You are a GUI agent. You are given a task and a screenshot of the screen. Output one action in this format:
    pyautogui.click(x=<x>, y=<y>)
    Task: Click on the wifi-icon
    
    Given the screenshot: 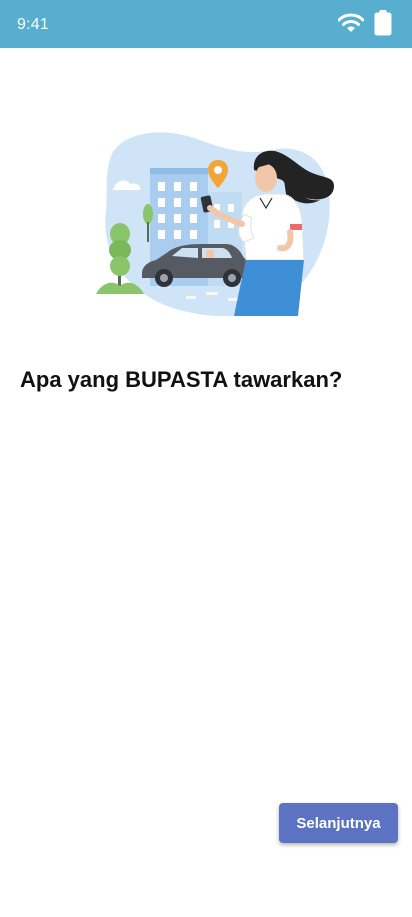 What is the action you would take?
    pyautogui.click(x=351, y=25)
    